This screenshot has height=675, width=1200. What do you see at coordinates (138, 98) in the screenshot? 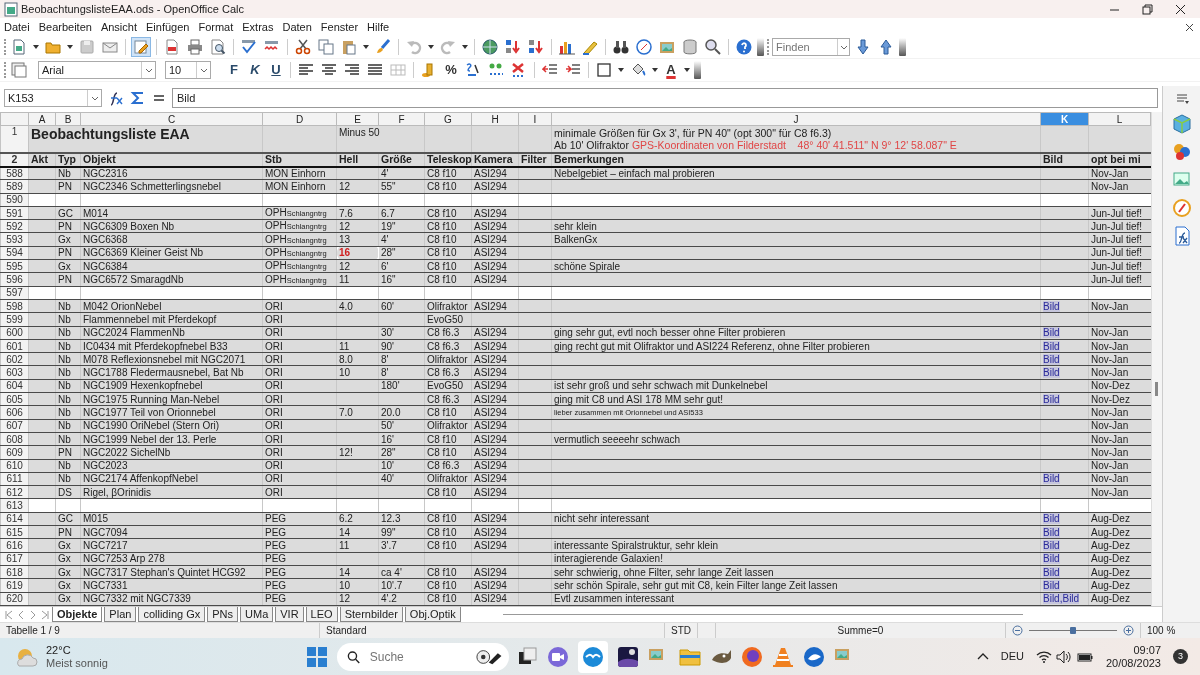
I see `sum-icon` at bounding box center [138, 98].